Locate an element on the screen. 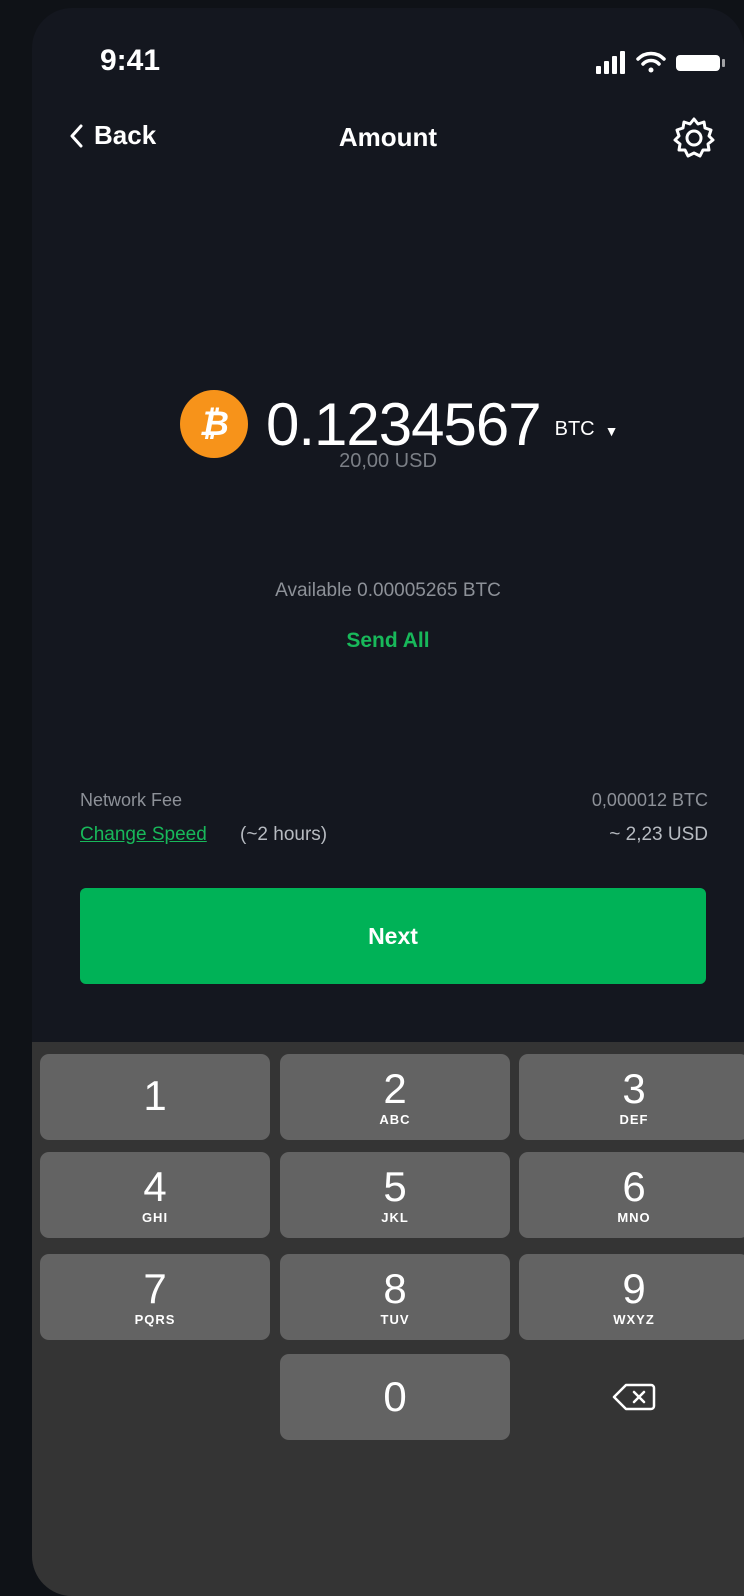 This screenshot has height=1596, width=744. key-8: 8 TUV is located at coordinates (395, 1297).